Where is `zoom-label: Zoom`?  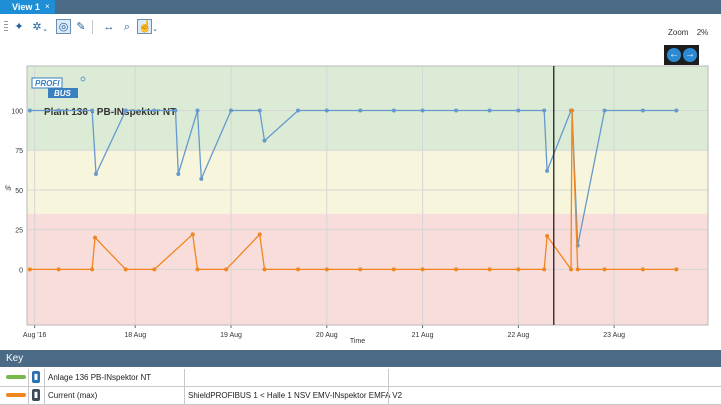
zoom-label: Zoom is located at coordinates (678, 32).